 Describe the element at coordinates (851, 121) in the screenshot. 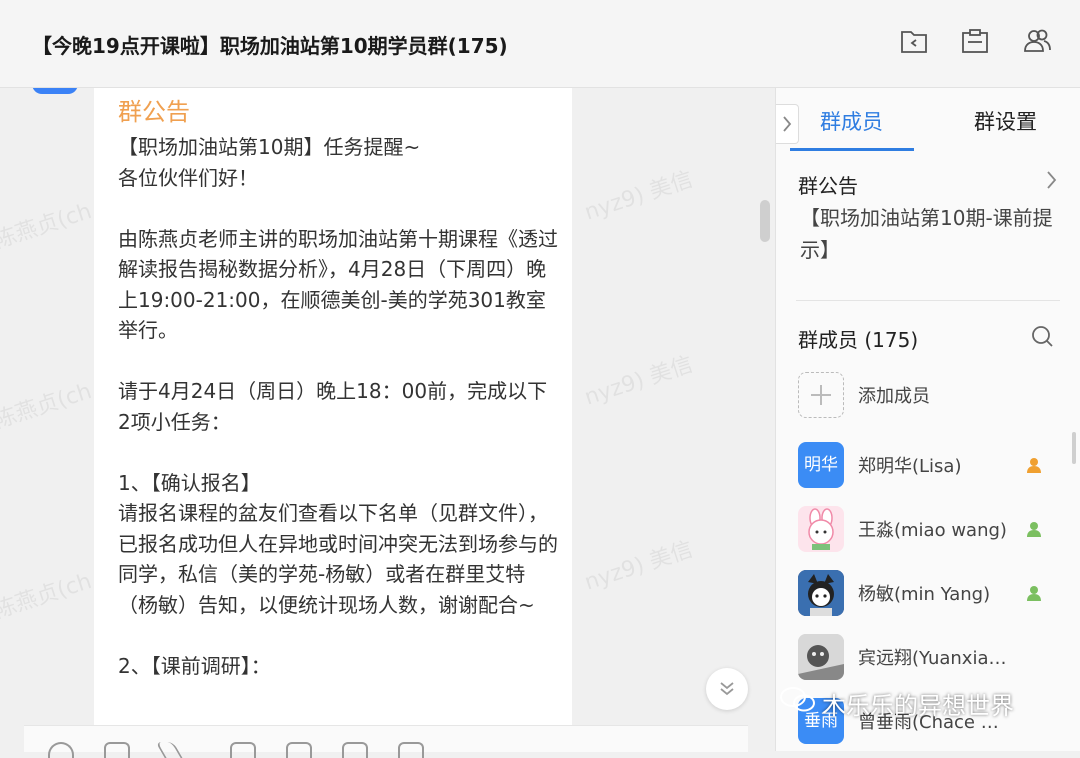

I see `tab-members: 群成员` at that location.